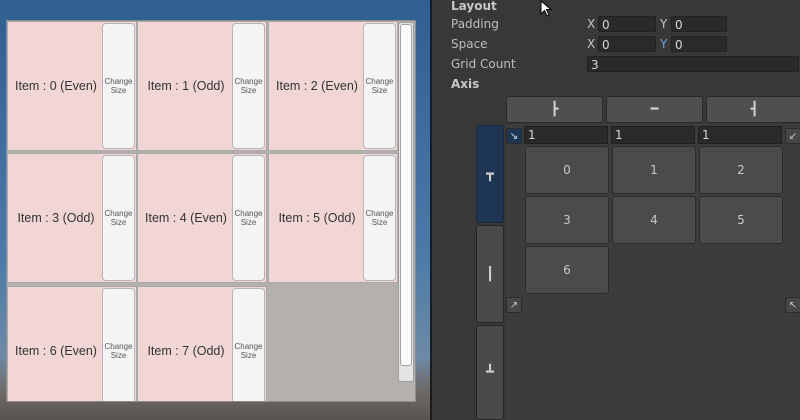 The width and height of the screenshot is (800, 420). I want to click on align-center-icon: ━, so click(654, 109).